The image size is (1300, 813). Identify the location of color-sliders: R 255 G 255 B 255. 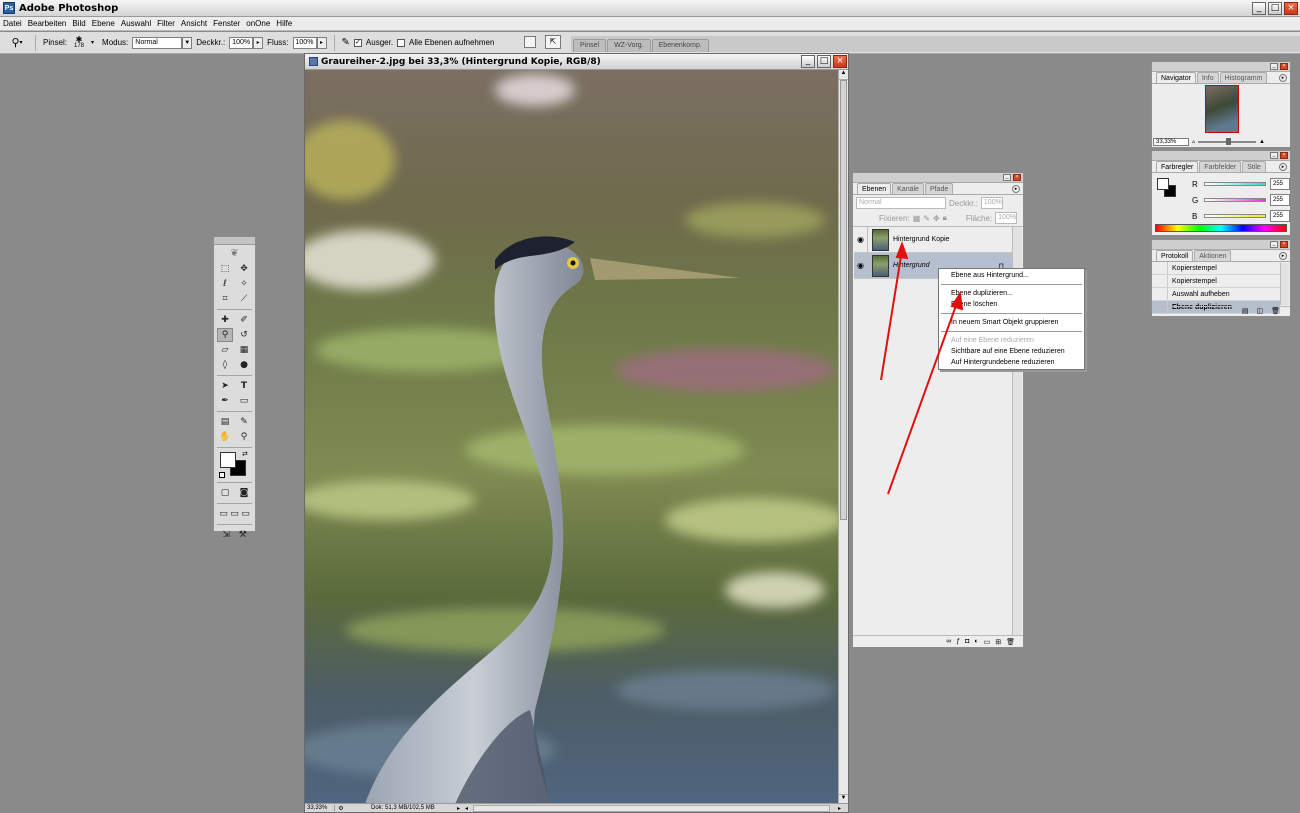
(1241, 200).